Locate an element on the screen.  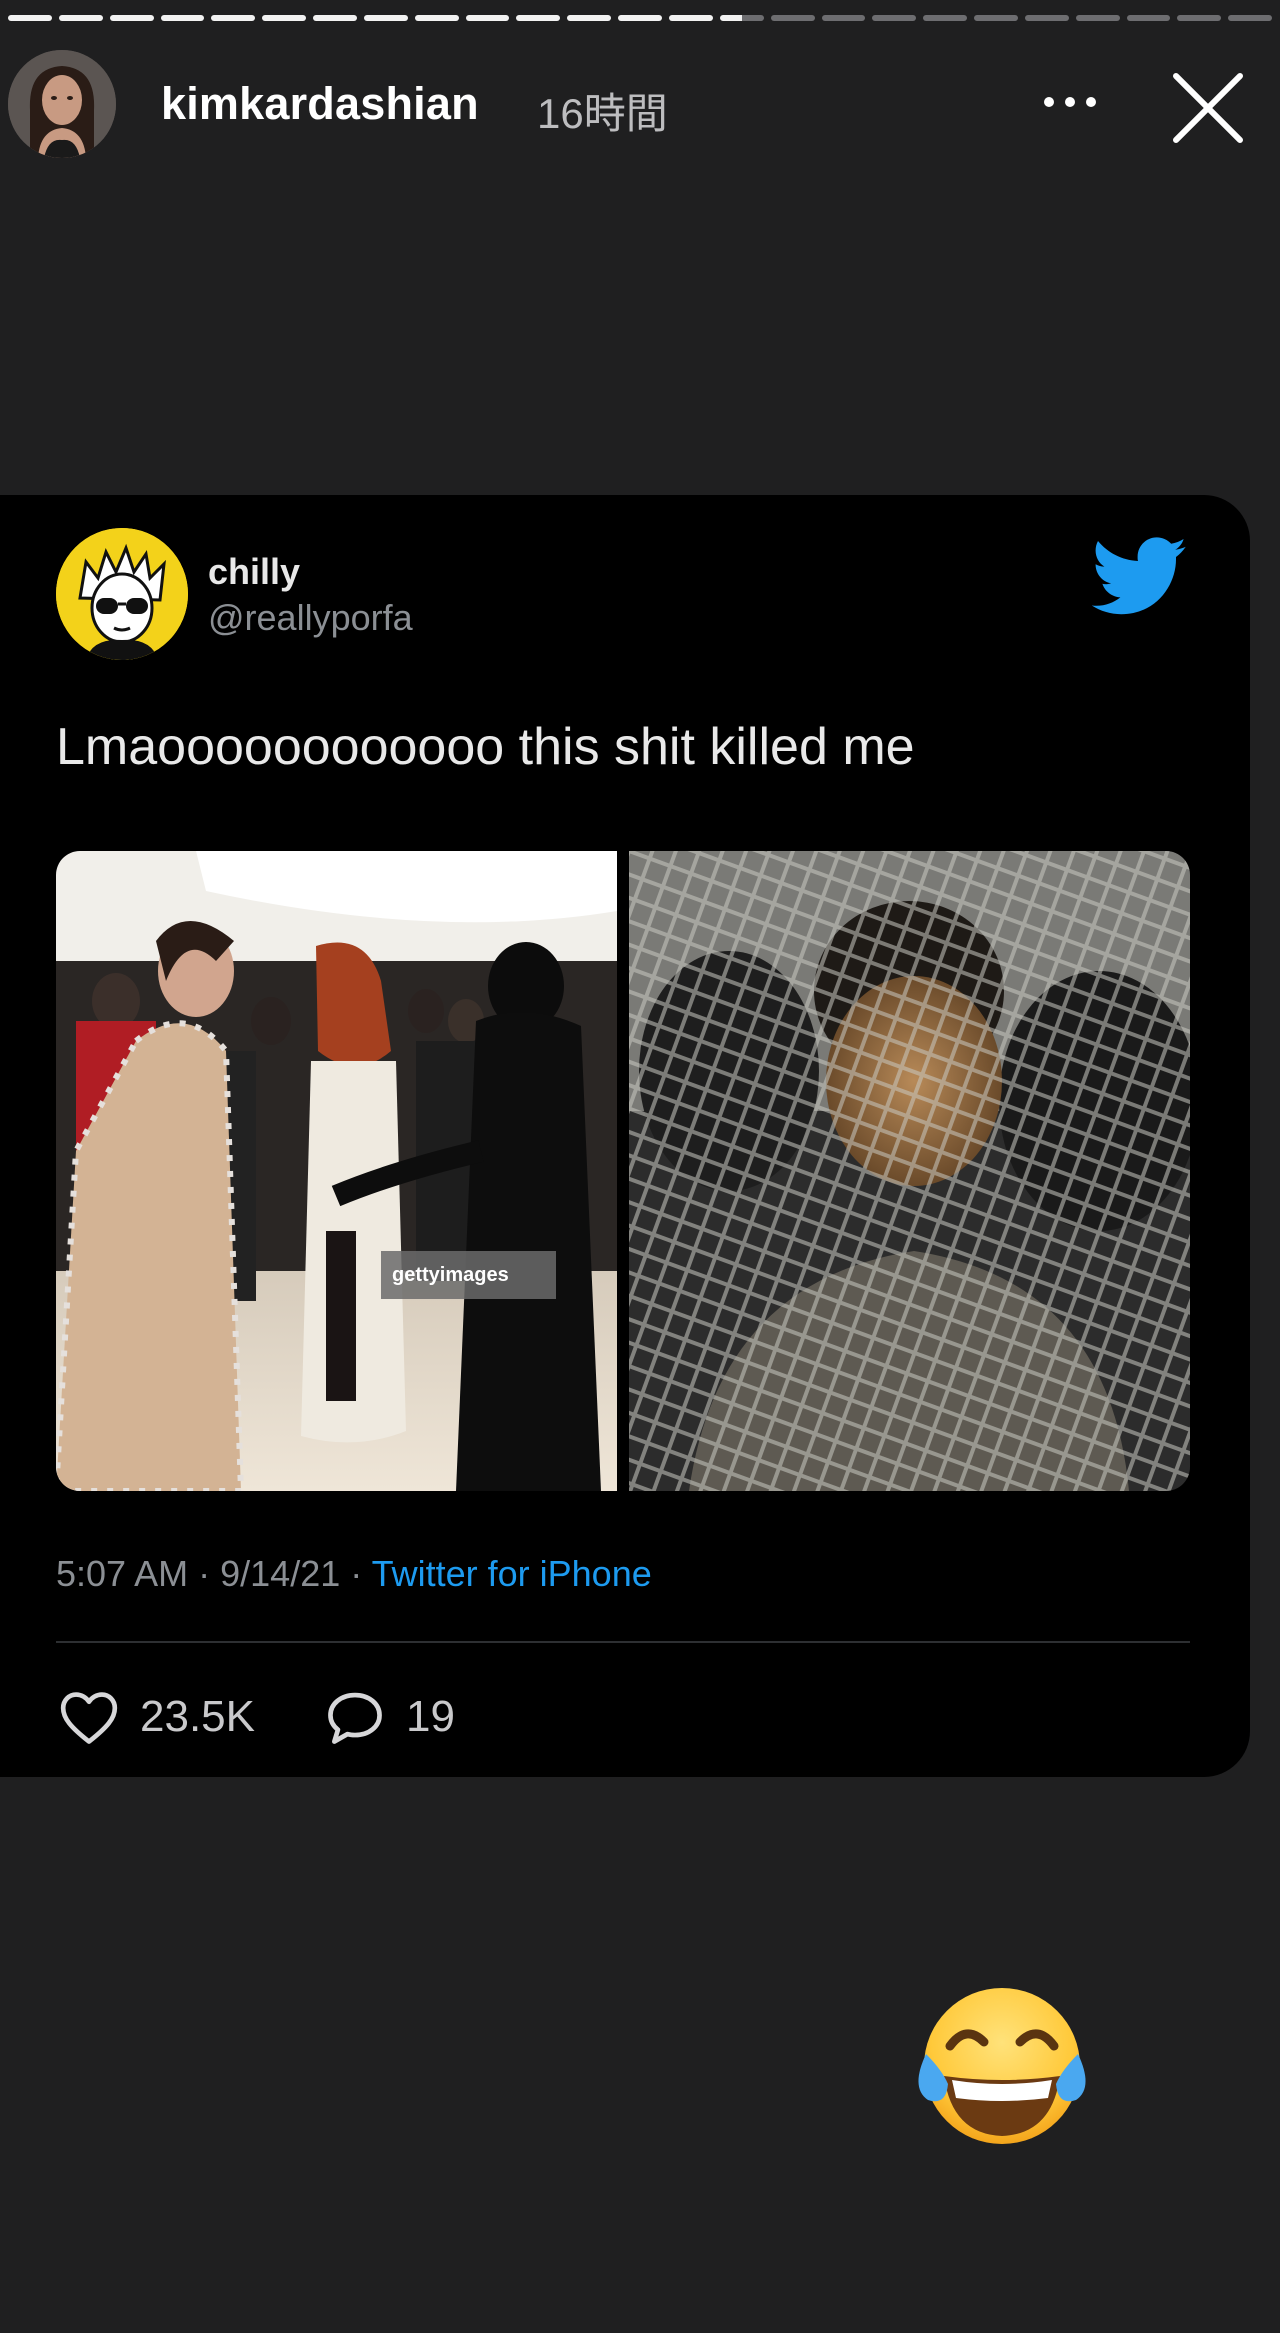
event-photo-icon: gettyimages is located at coordinates (336, 1171).